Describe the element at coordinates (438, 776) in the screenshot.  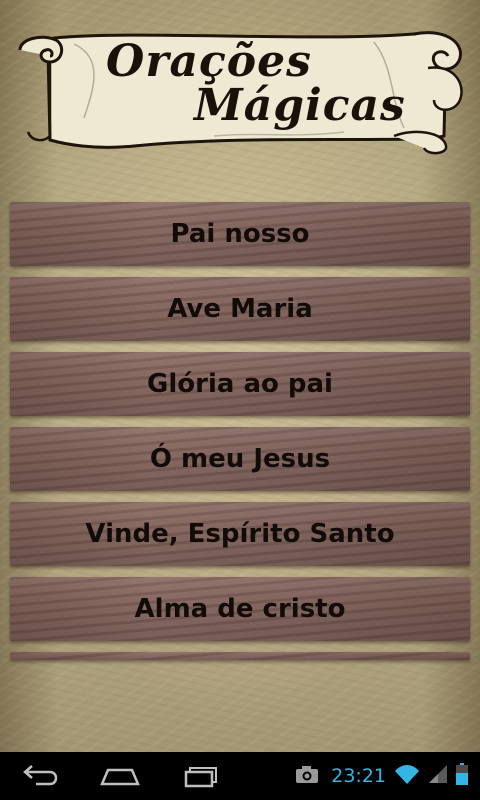
I see `signal-icon` at that location.